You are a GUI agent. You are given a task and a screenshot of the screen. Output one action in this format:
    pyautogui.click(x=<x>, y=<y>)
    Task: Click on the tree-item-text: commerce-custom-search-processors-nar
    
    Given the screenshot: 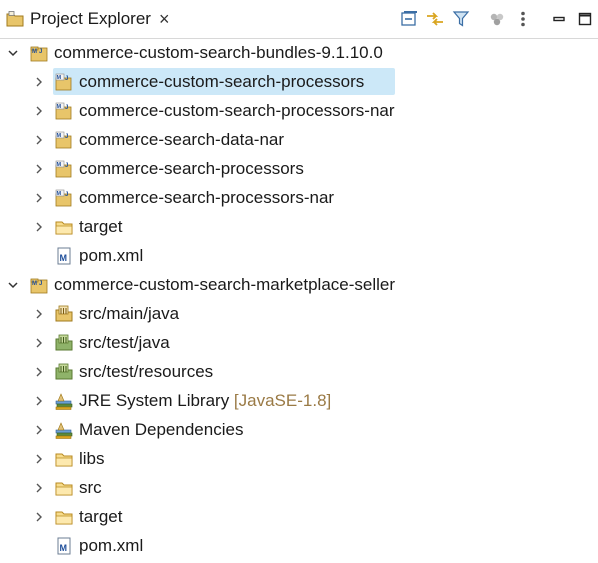 What is the action you would take?
    pyautogui.click(x=237, y=110)
    